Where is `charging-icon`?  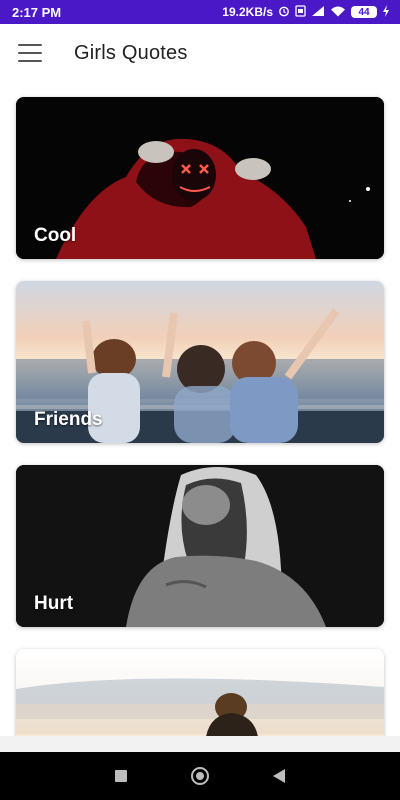
charging-icon is located at coordinates (386, 12).